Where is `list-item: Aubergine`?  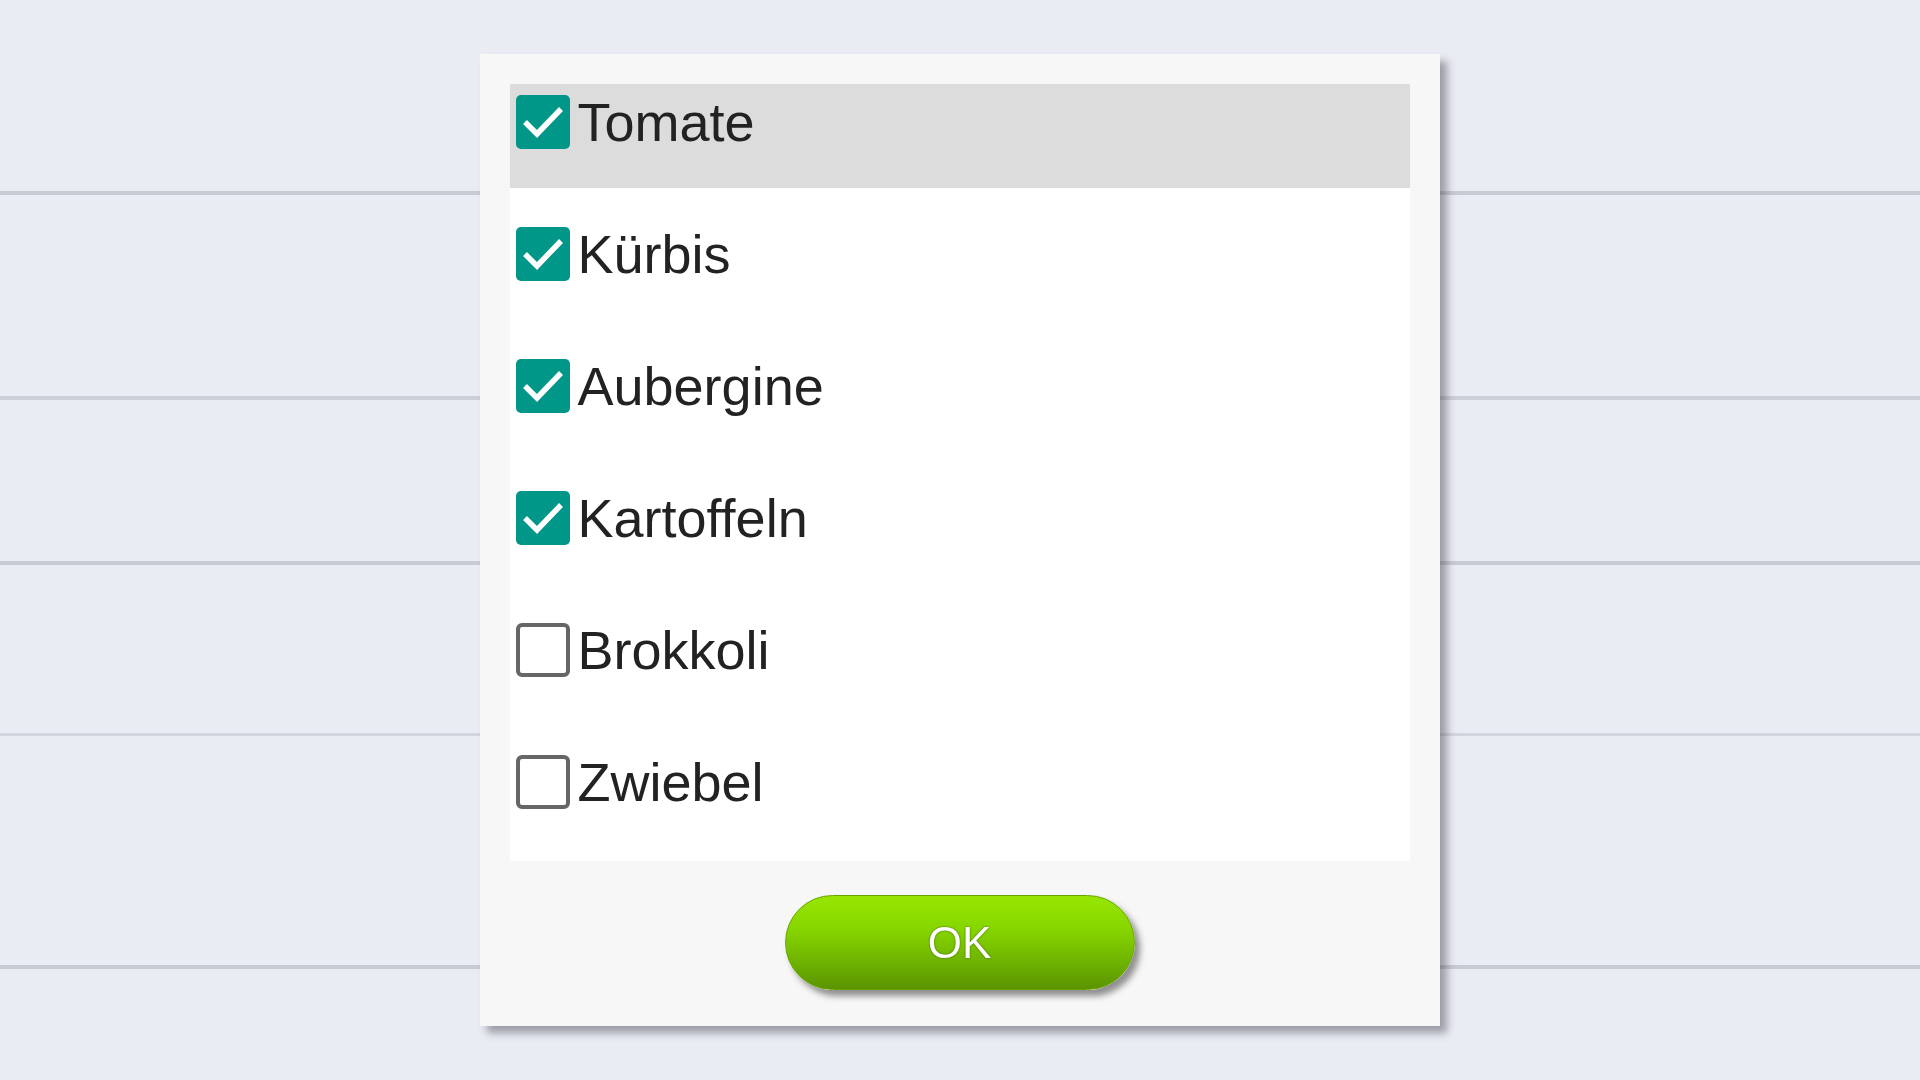
list-item: Aubergine is located at coordinates (959, 400).